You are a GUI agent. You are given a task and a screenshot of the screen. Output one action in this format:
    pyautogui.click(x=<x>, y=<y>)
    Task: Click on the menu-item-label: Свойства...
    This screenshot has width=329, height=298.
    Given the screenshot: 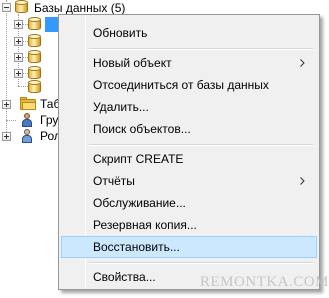 What is the action you would take?
    pyautogui.click(x=124, y=277)
    